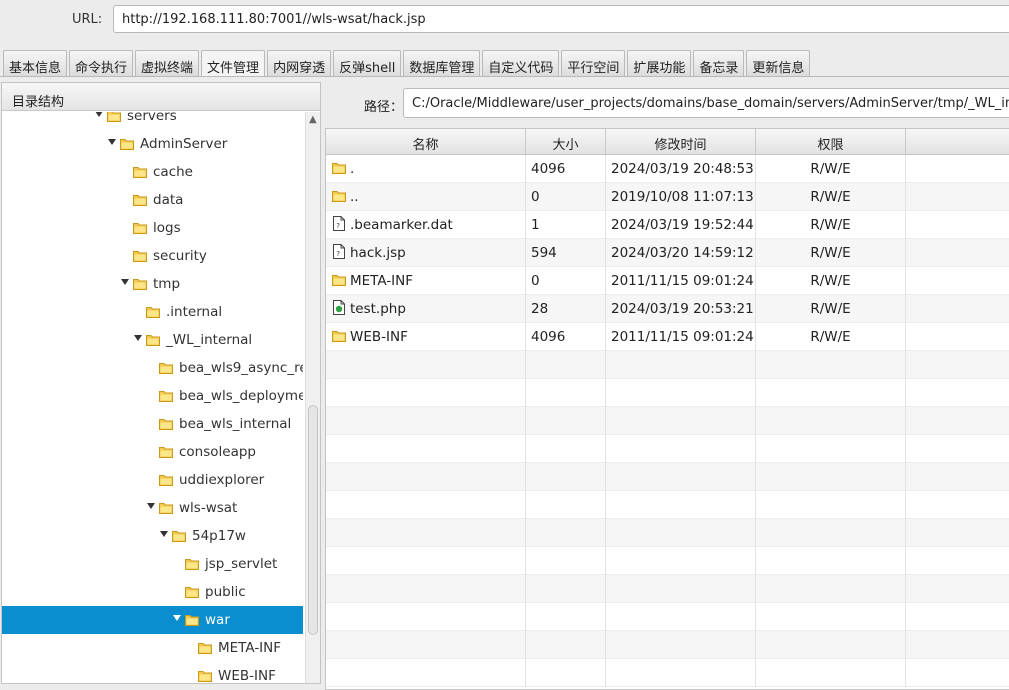  I want to click on file-row: . 4096 2024/03/19 20:48:53 R/W/E, so click(667, 169).